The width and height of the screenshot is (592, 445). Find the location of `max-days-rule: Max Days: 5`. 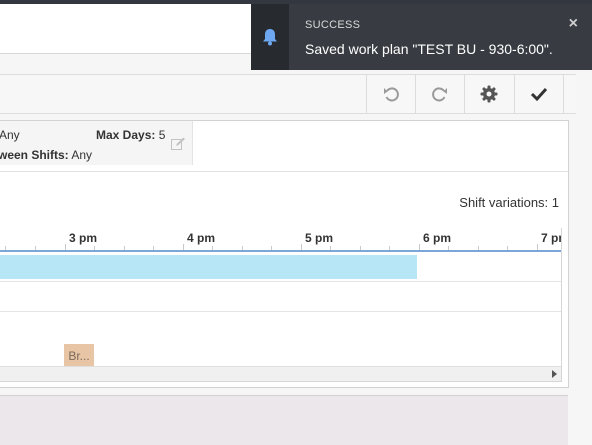

max-days-rule: Max Days: 5 is located at coordinates (130, 135).